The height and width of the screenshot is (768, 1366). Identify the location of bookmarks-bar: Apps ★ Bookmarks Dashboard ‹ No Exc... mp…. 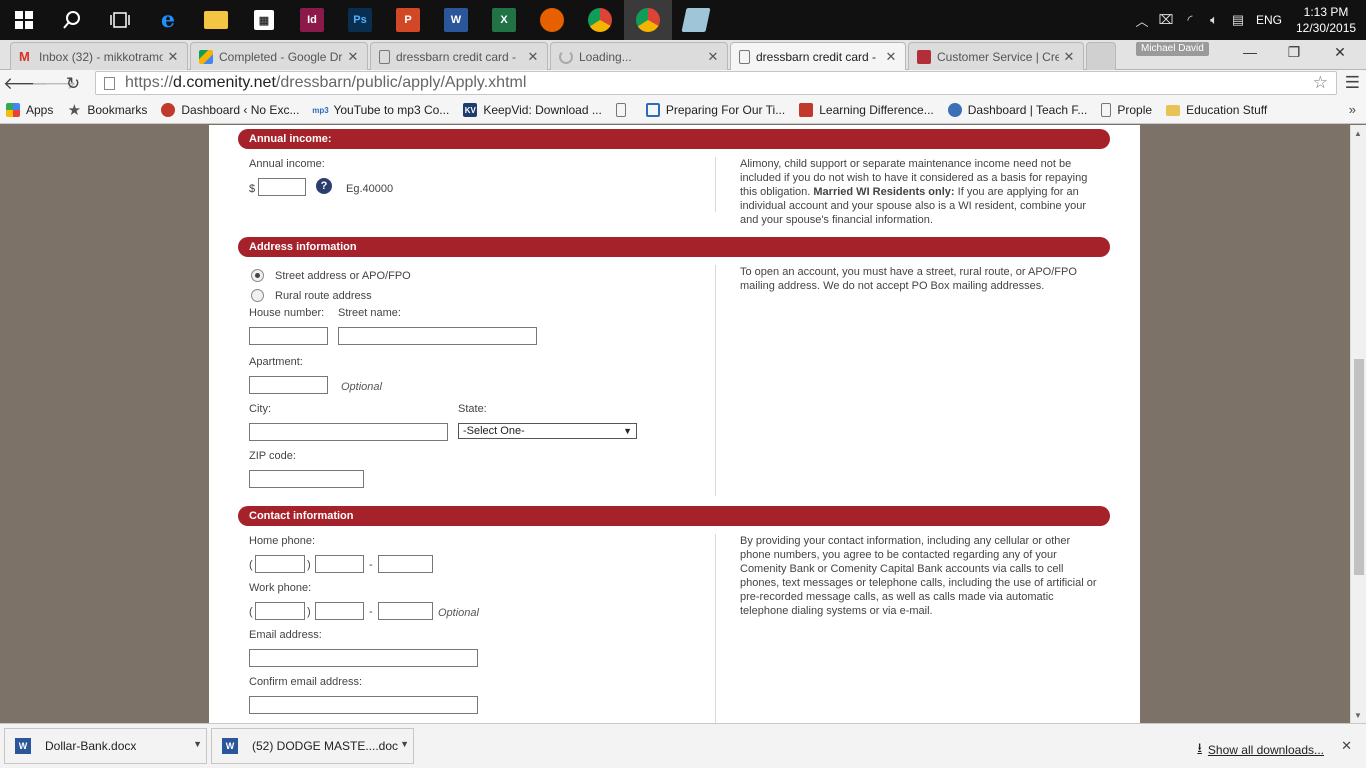
(683, 110).